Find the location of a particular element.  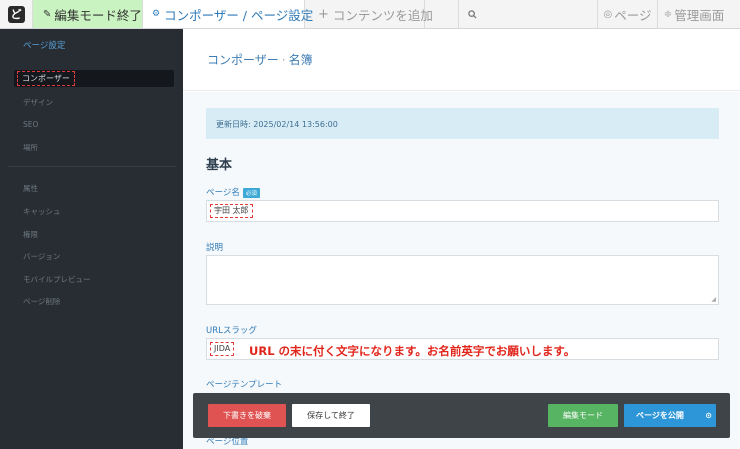

url-slug-input: JIDA URL の末に付く文字になります。お名前英字でお願いします。 is located at coordinates (462, 349).